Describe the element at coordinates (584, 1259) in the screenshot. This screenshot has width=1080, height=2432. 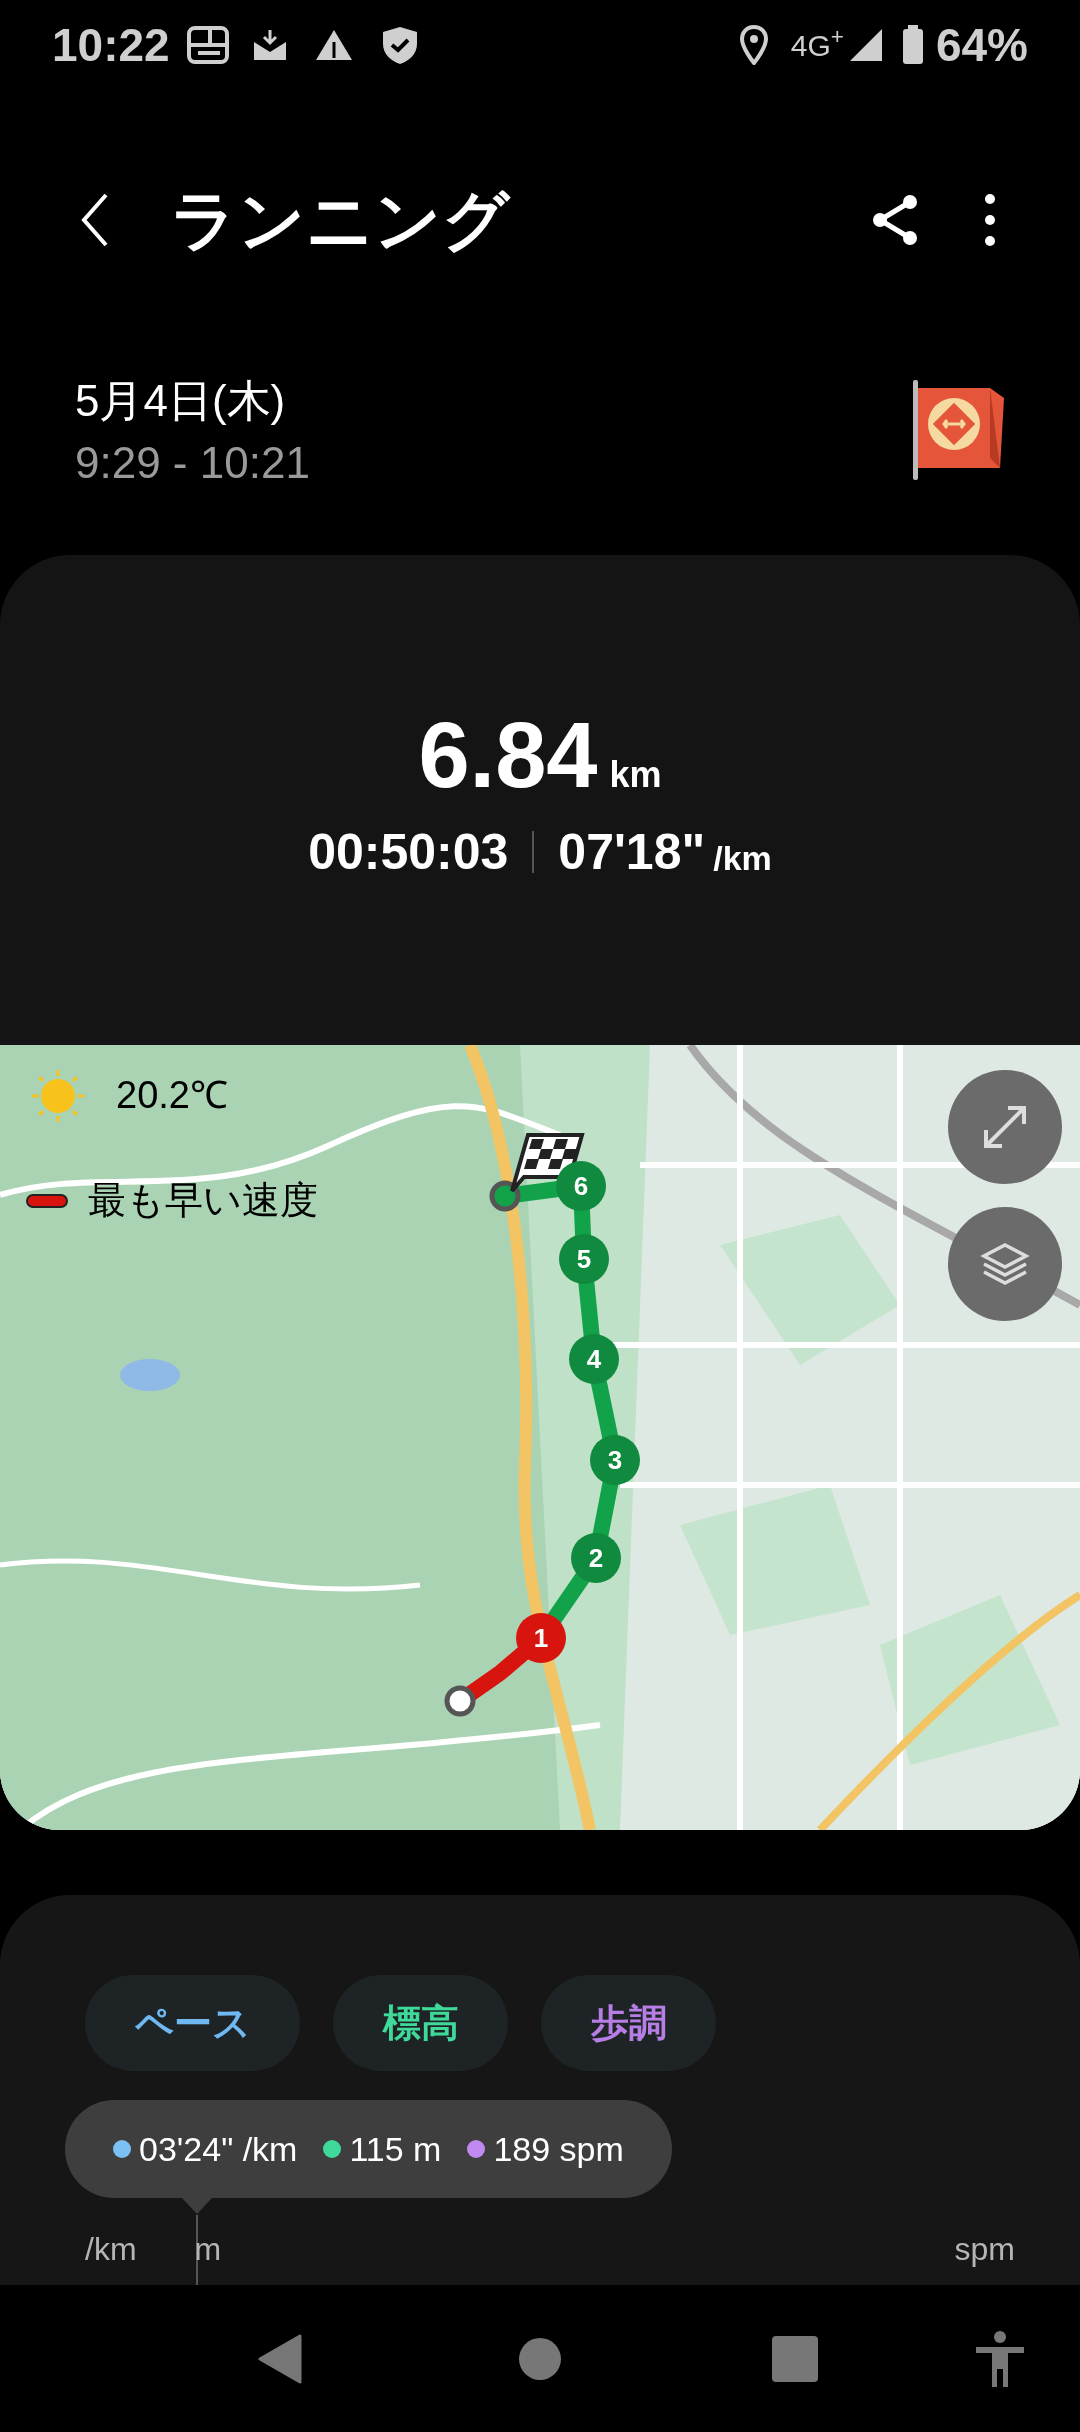
I see `km-marker: 5` at that location.